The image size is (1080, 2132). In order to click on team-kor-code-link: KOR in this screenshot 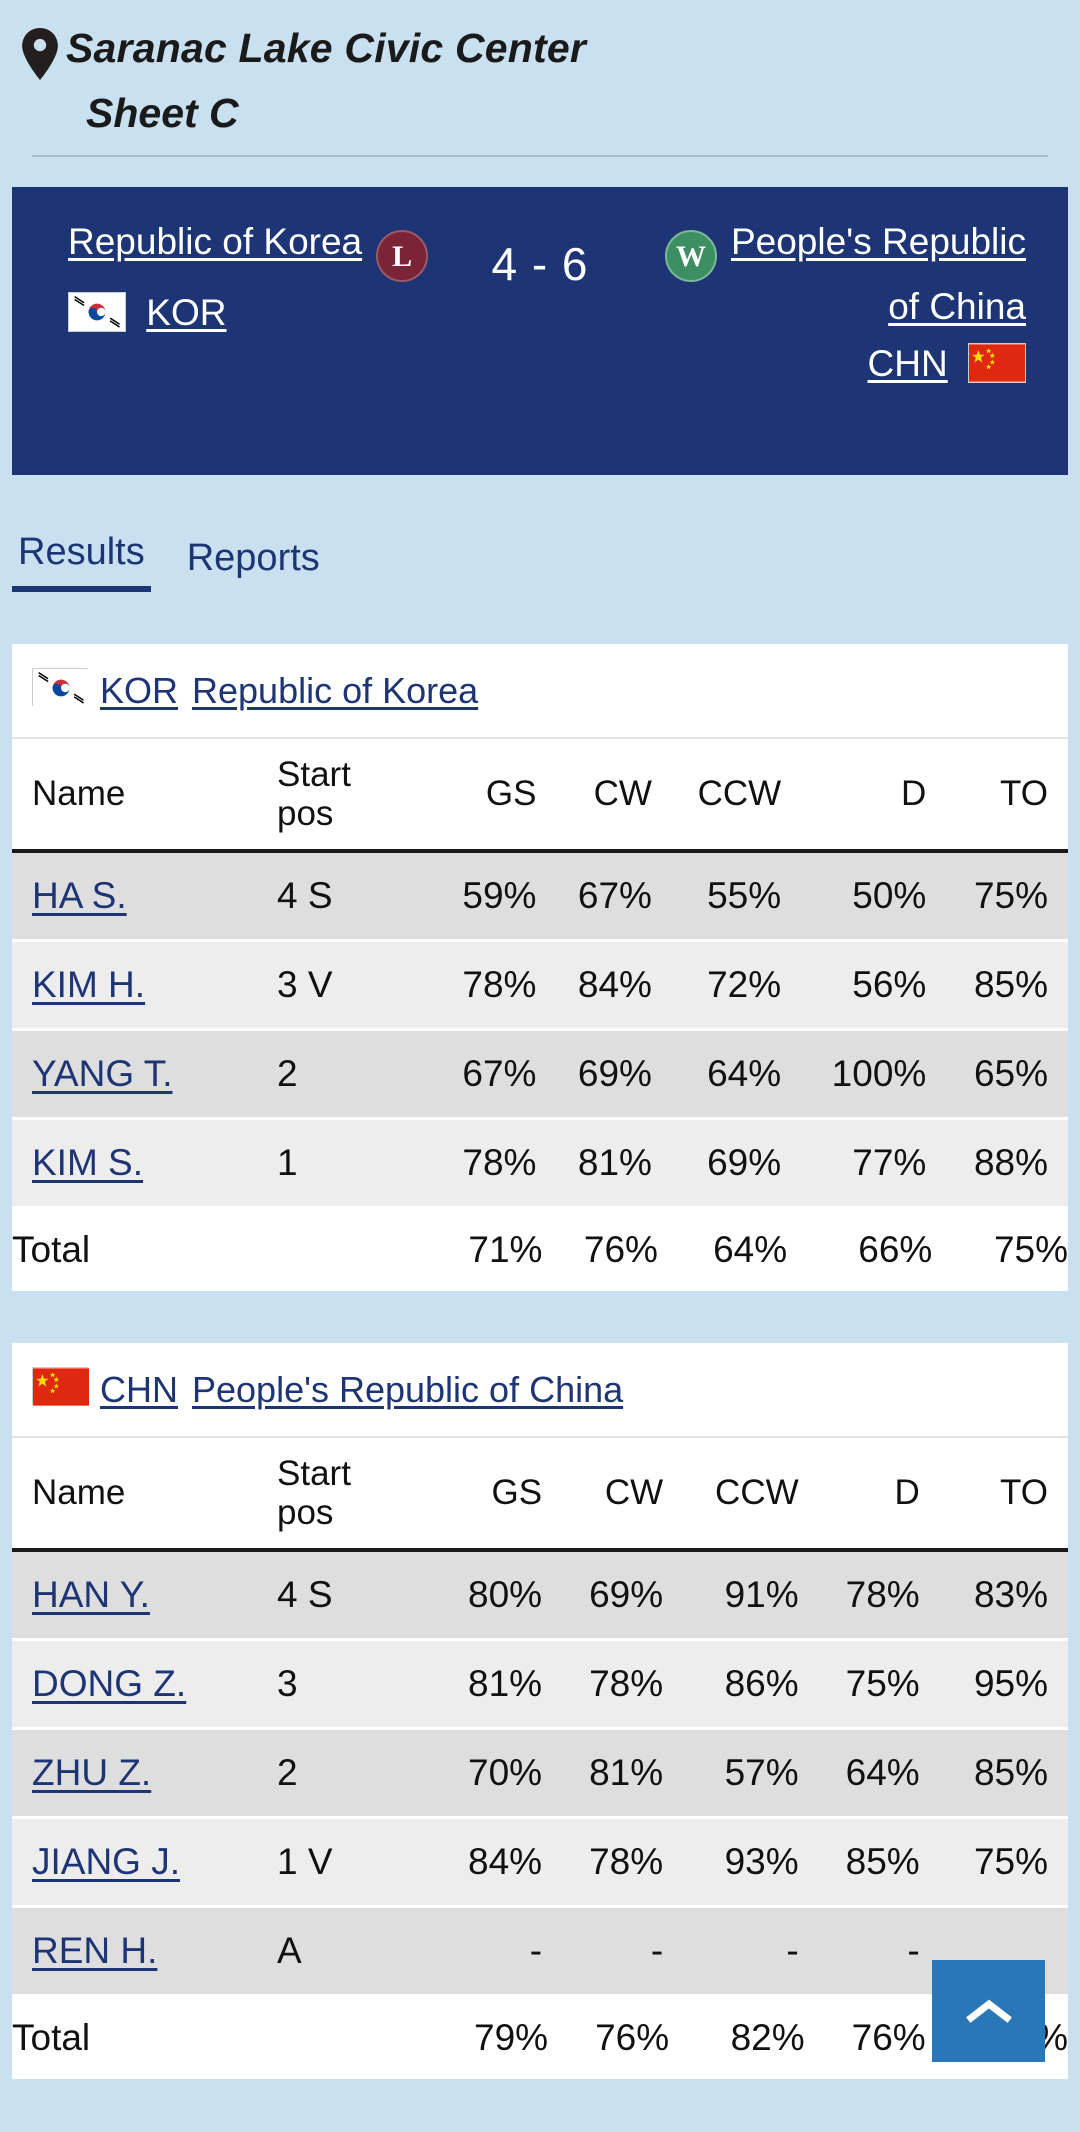, I will do `click(139, 690)`.